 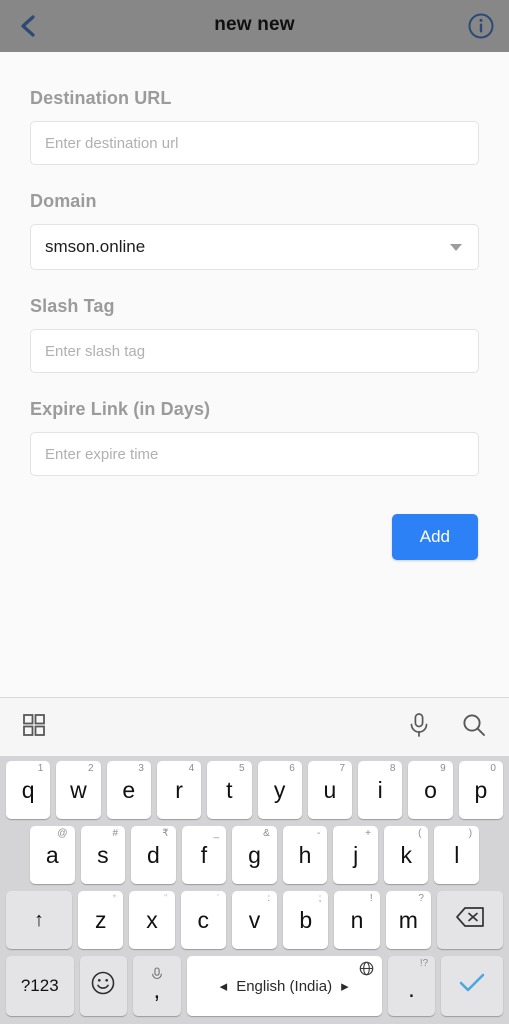 I want to click on key-label: f, so click(x=204, y=854).